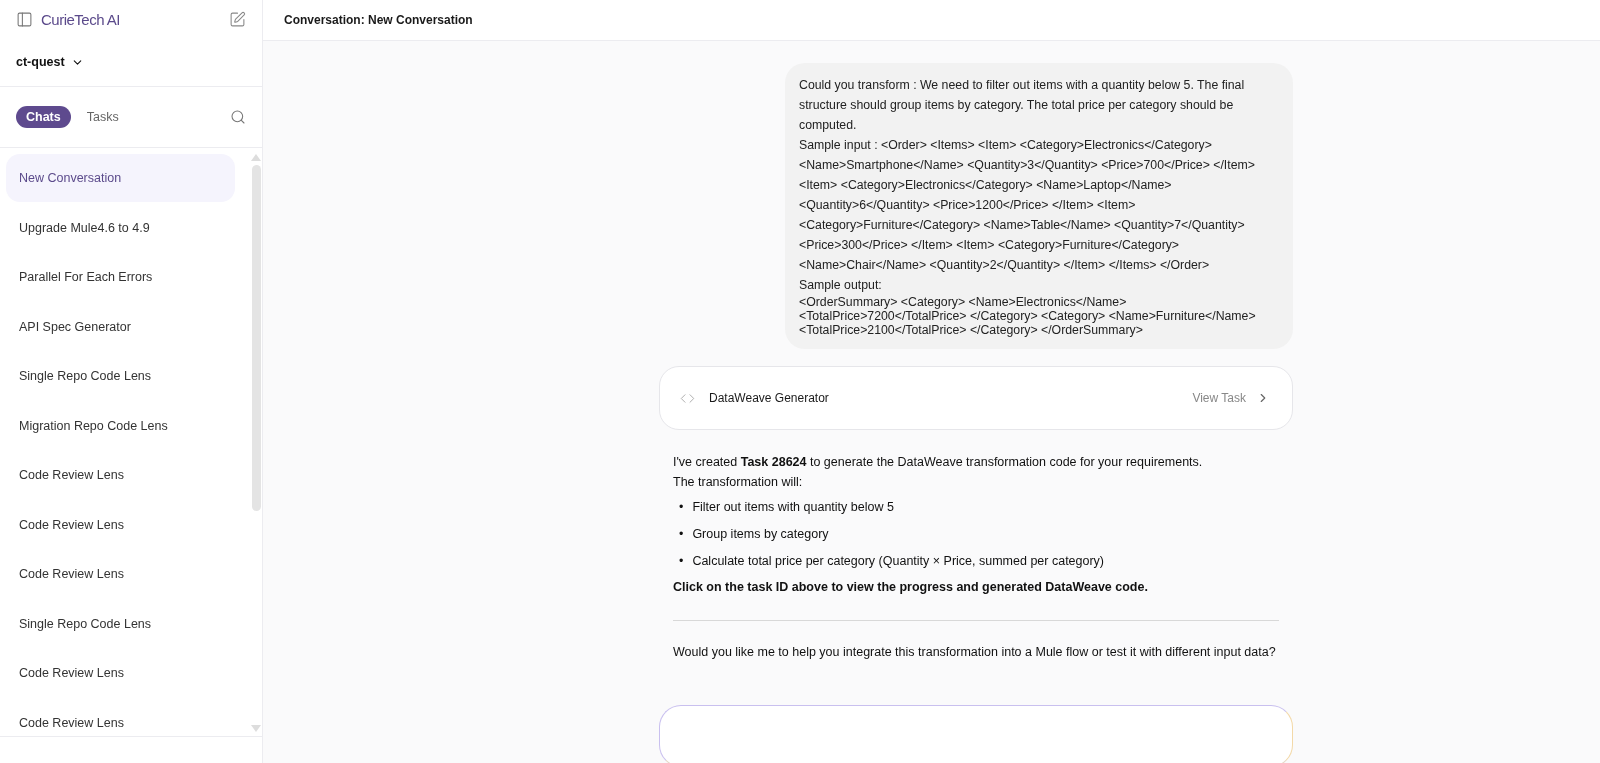 Image resolution: width=1600 pixels, height=763 pixels. Describe the element at coordinates (238, 117) in the screenshot. I see `search-icon` at that location.